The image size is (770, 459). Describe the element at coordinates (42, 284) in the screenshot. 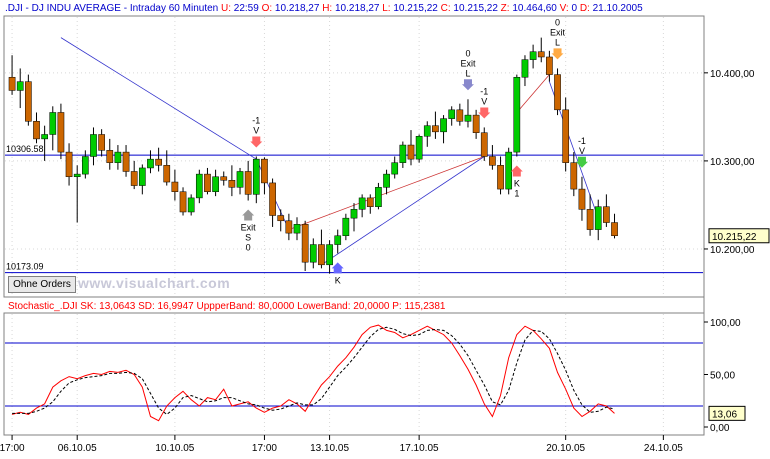

I see `ohne-orders-button: Ohne Orders` at that location.